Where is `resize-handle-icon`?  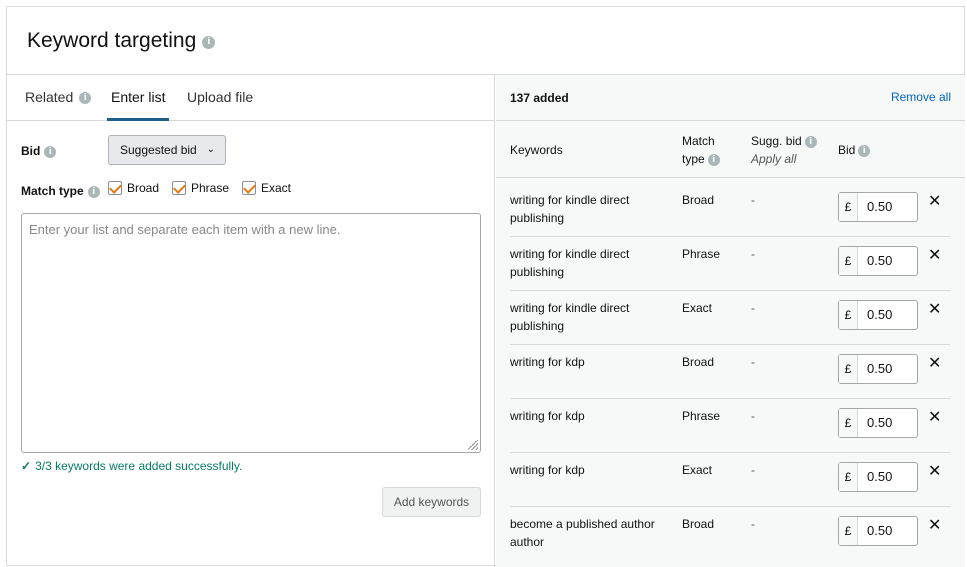 resize-handle-icon is located at coordinates (473, 445).